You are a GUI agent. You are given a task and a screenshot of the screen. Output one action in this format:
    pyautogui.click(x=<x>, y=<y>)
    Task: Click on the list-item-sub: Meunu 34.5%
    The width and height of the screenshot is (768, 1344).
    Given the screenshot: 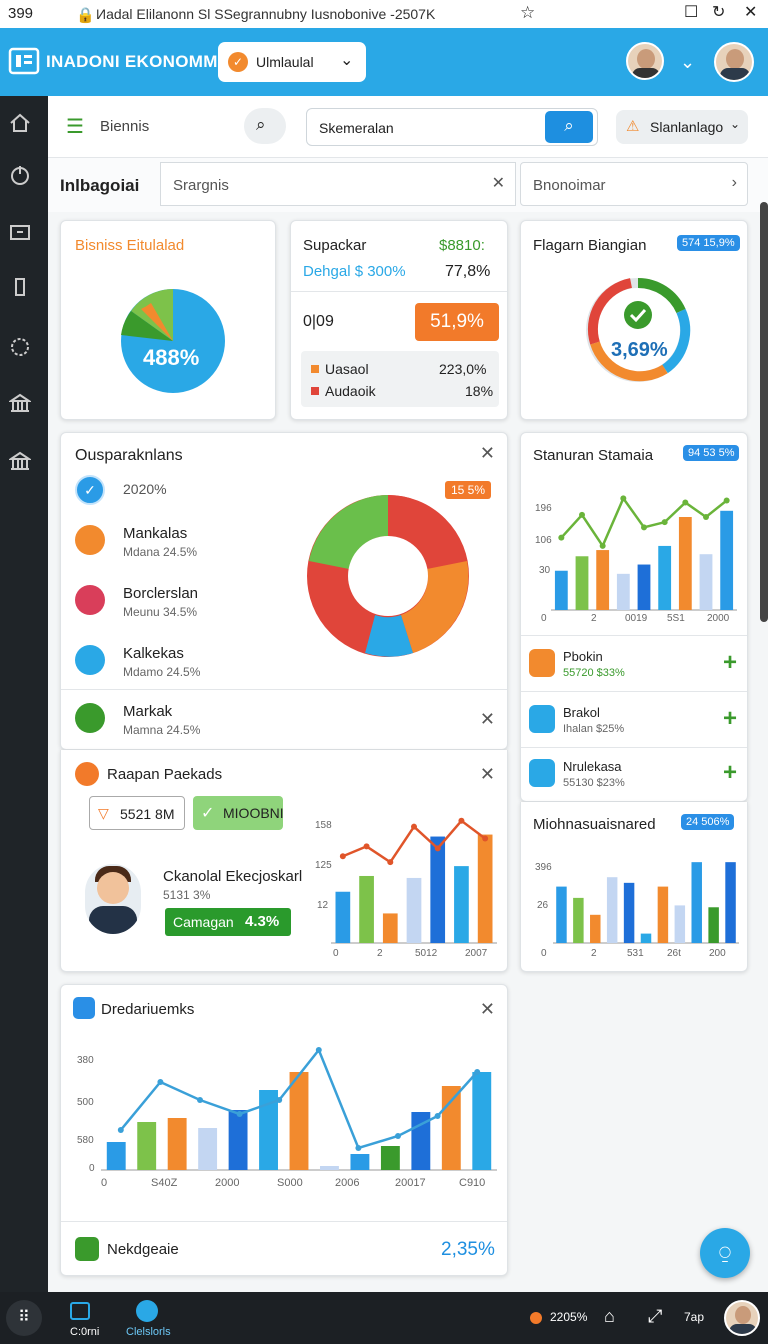 What is the action you would take?
    pyautogui.click(x=160, y=612)
    